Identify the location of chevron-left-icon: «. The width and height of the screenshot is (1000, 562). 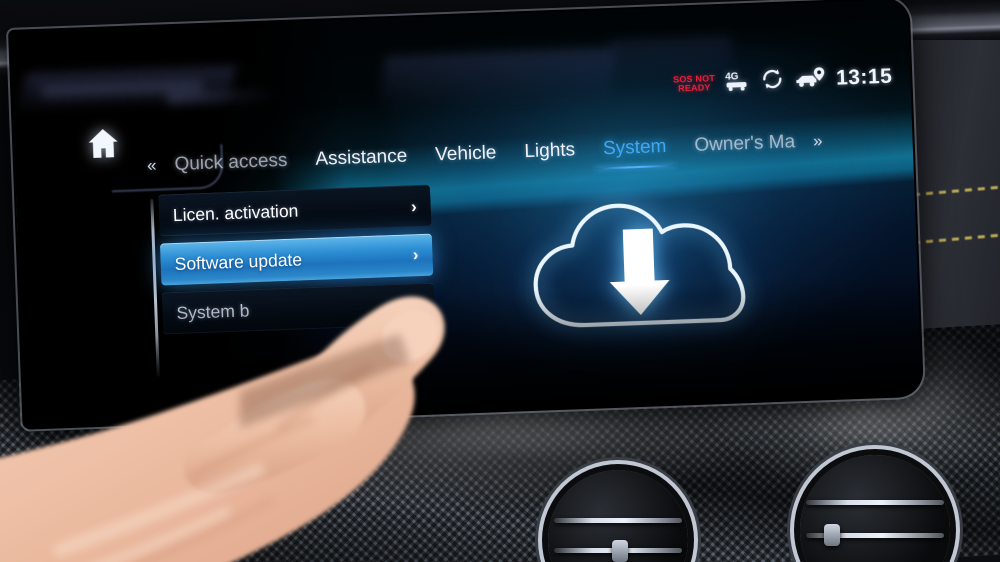
(152, 166).